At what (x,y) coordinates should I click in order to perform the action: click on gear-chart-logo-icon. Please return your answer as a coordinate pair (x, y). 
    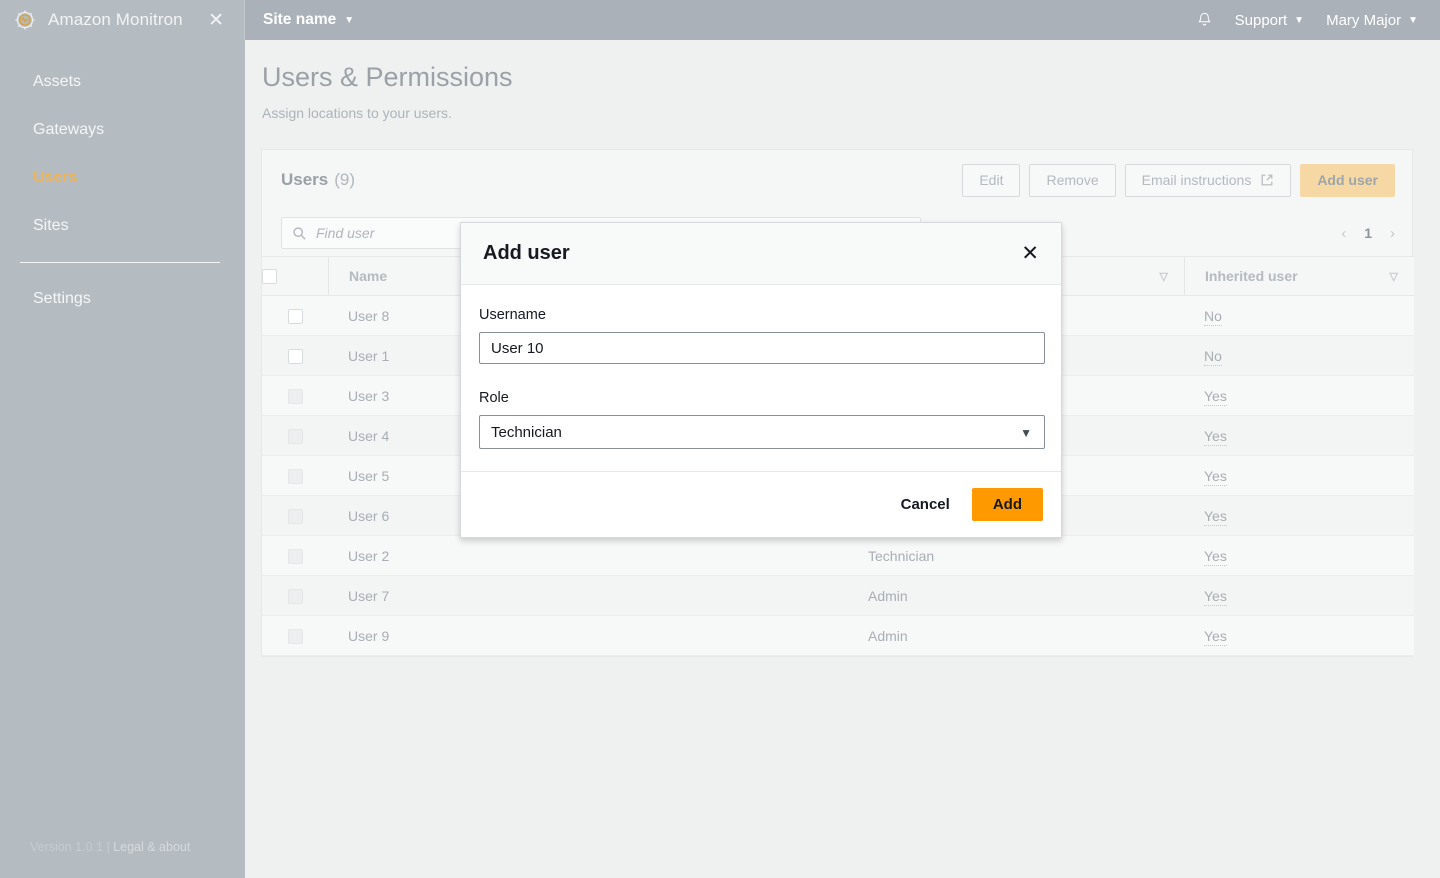
    Looking at the image, I should click on (25, 20).